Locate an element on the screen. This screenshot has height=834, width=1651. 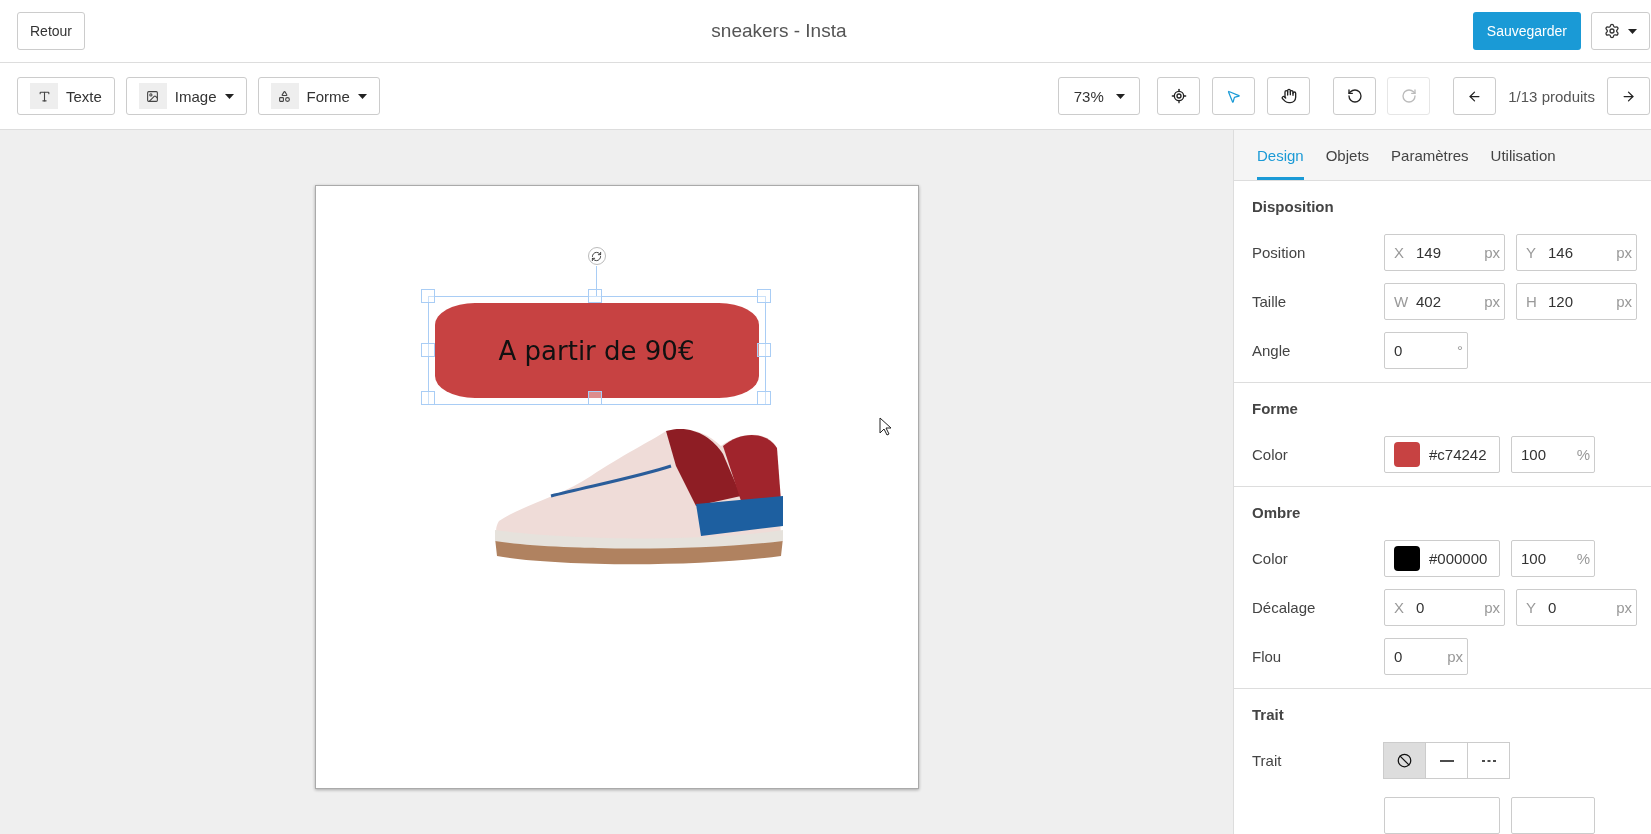
insert-button: Image is located at coordinates (186, 96).